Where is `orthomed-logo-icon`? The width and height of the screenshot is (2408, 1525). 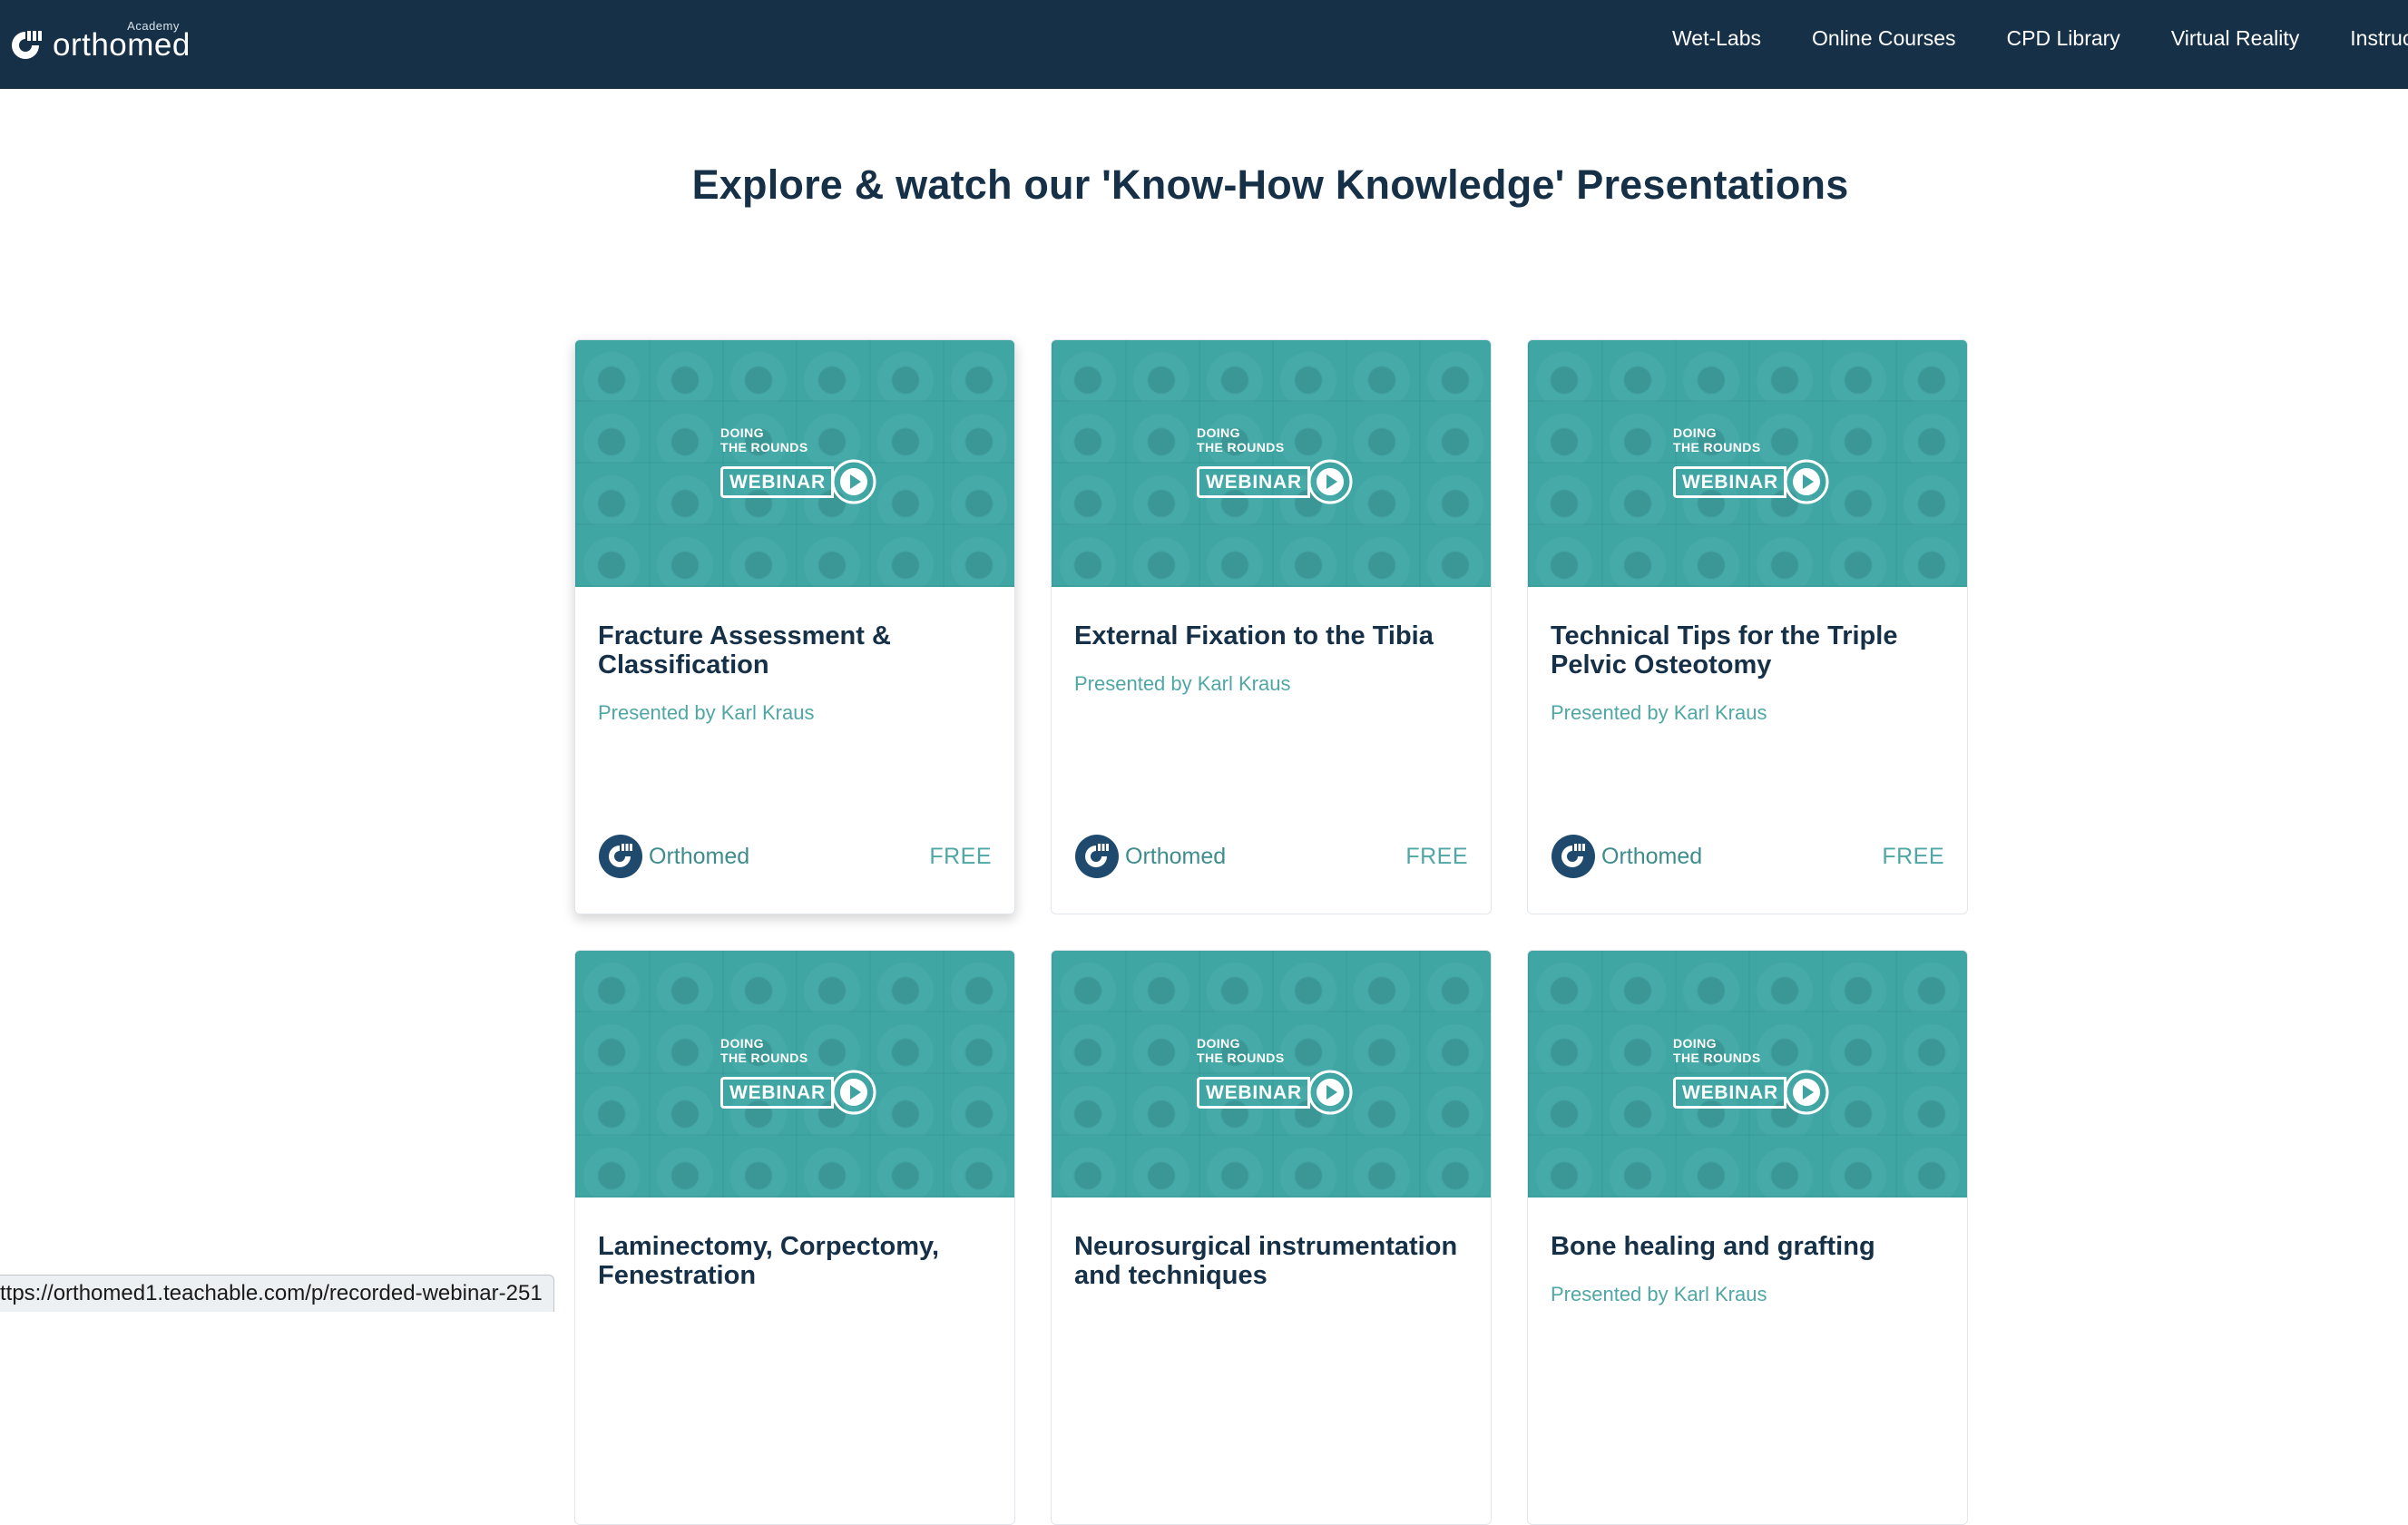 orthomed-logo-icon is located at coordinates (27, 45).